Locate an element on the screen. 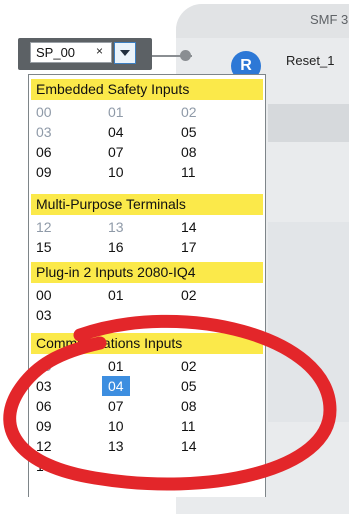  block-input-area is located at coordinates (308, 123).